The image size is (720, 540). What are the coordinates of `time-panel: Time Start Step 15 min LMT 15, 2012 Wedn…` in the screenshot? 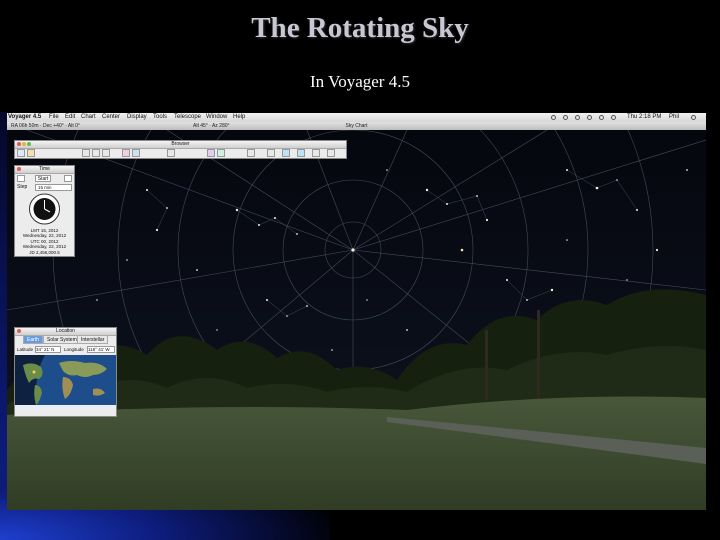 It's located at (44, 211).